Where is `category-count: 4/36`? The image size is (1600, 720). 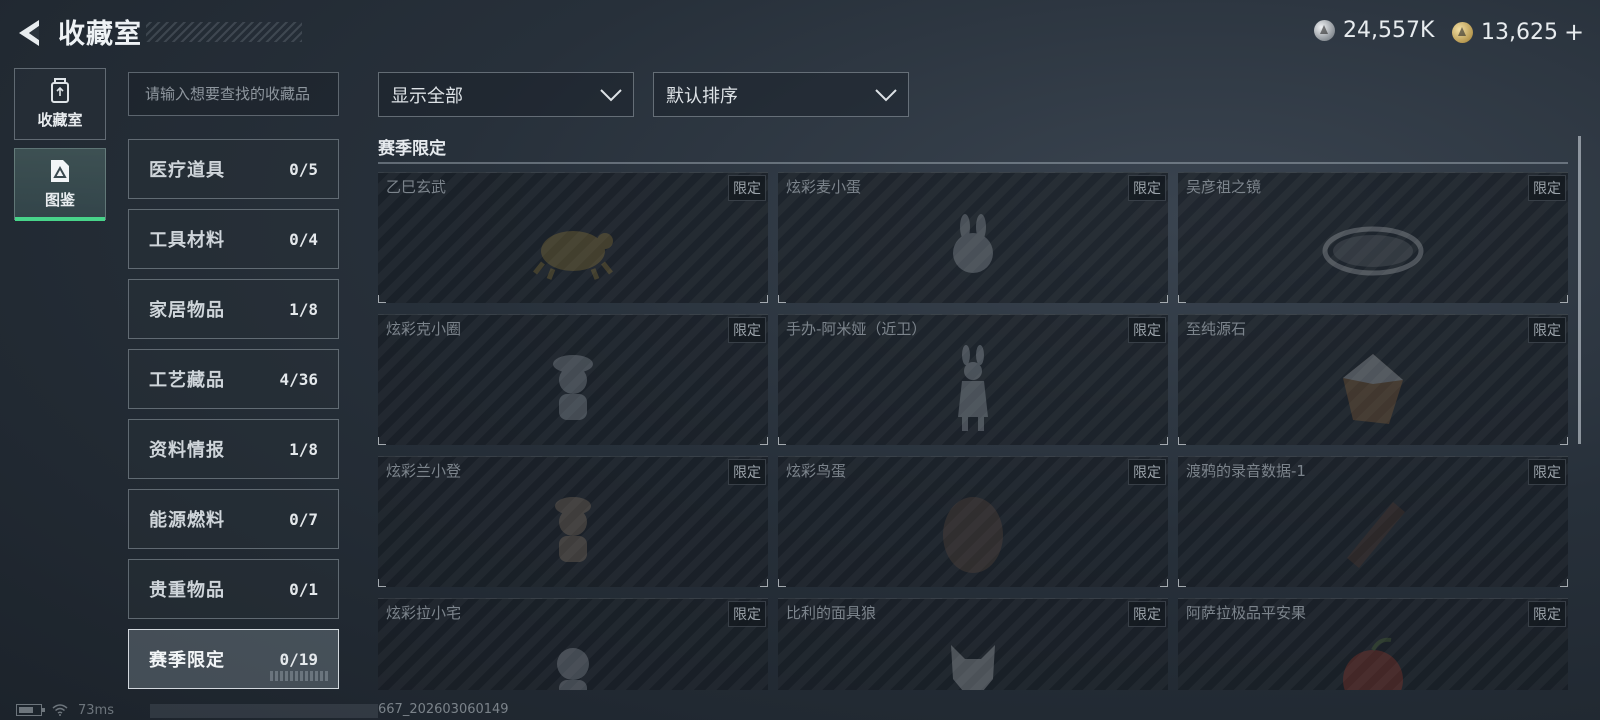
category-count: 4/36 is located at coordinates (298, 379).